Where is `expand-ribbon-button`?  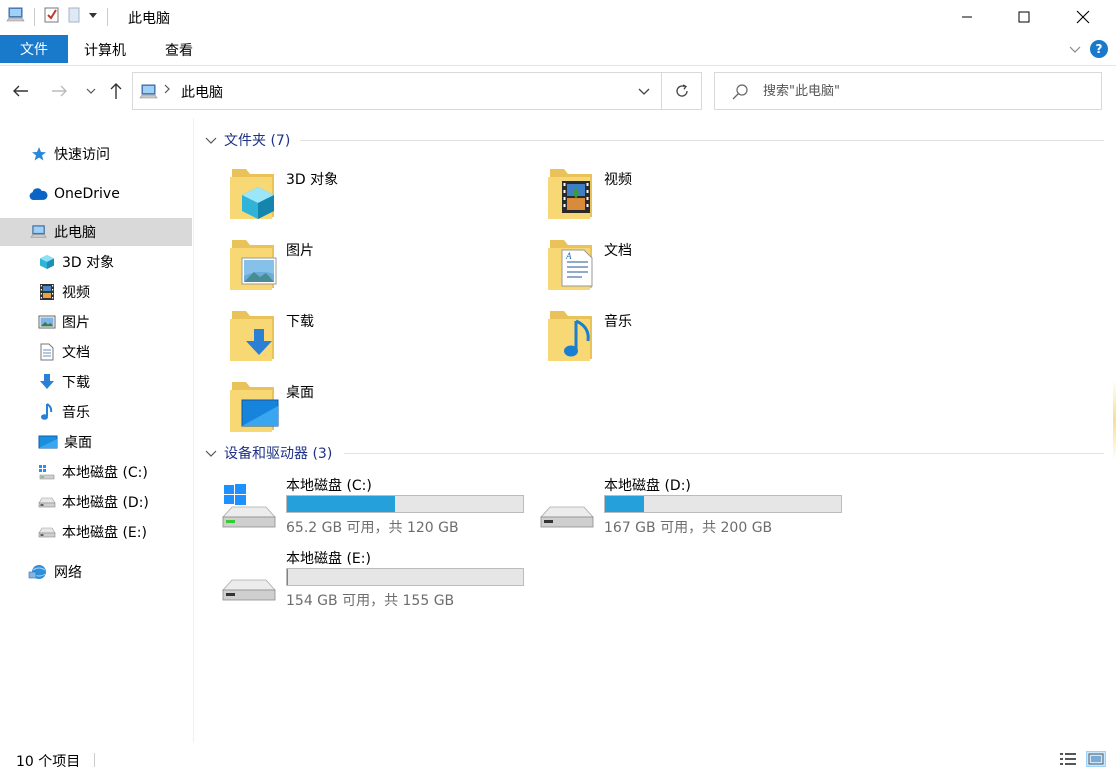 expand-ribbon-button is located at coordinates (1075, 49).